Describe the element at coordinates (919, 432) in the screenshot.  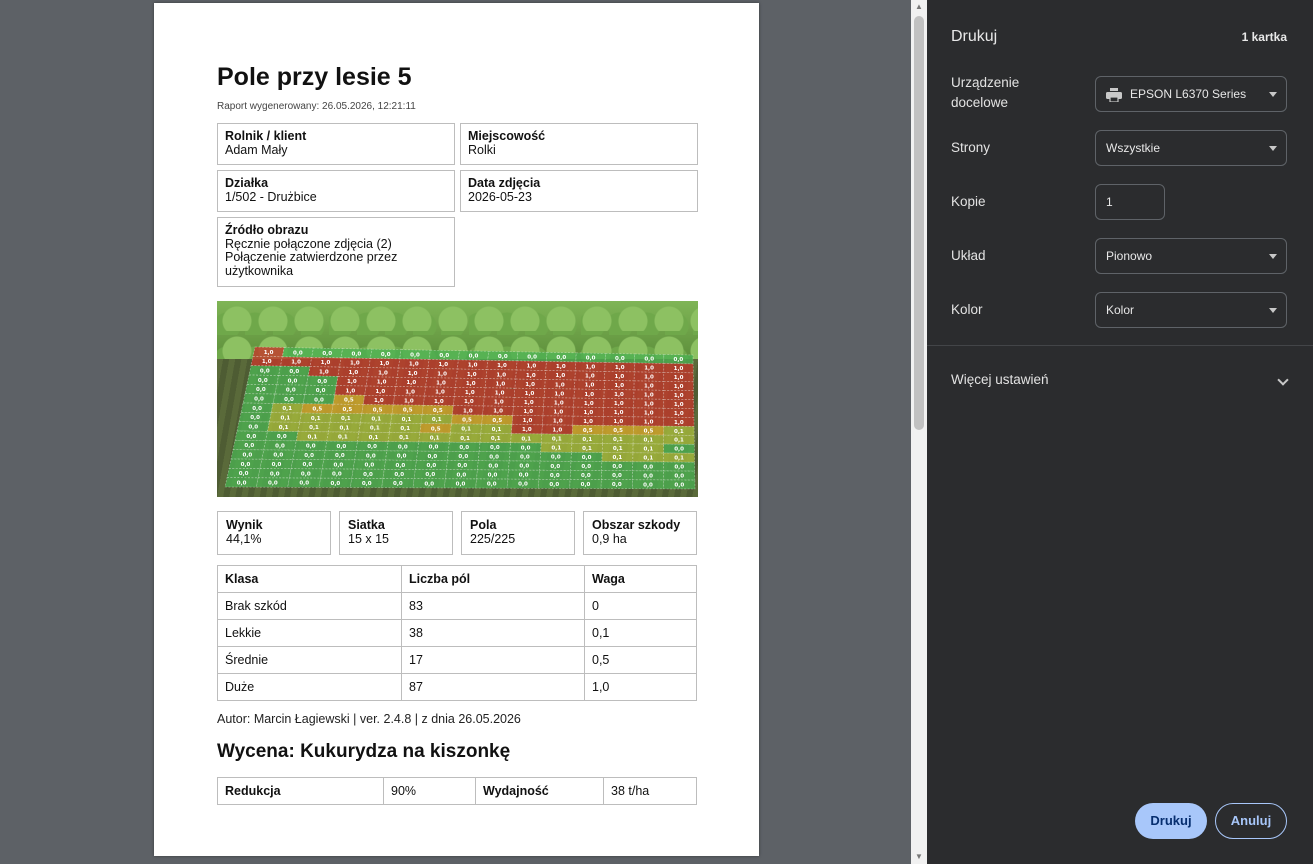
I see `preview-scrollbar: ▲ ▼` at that location.